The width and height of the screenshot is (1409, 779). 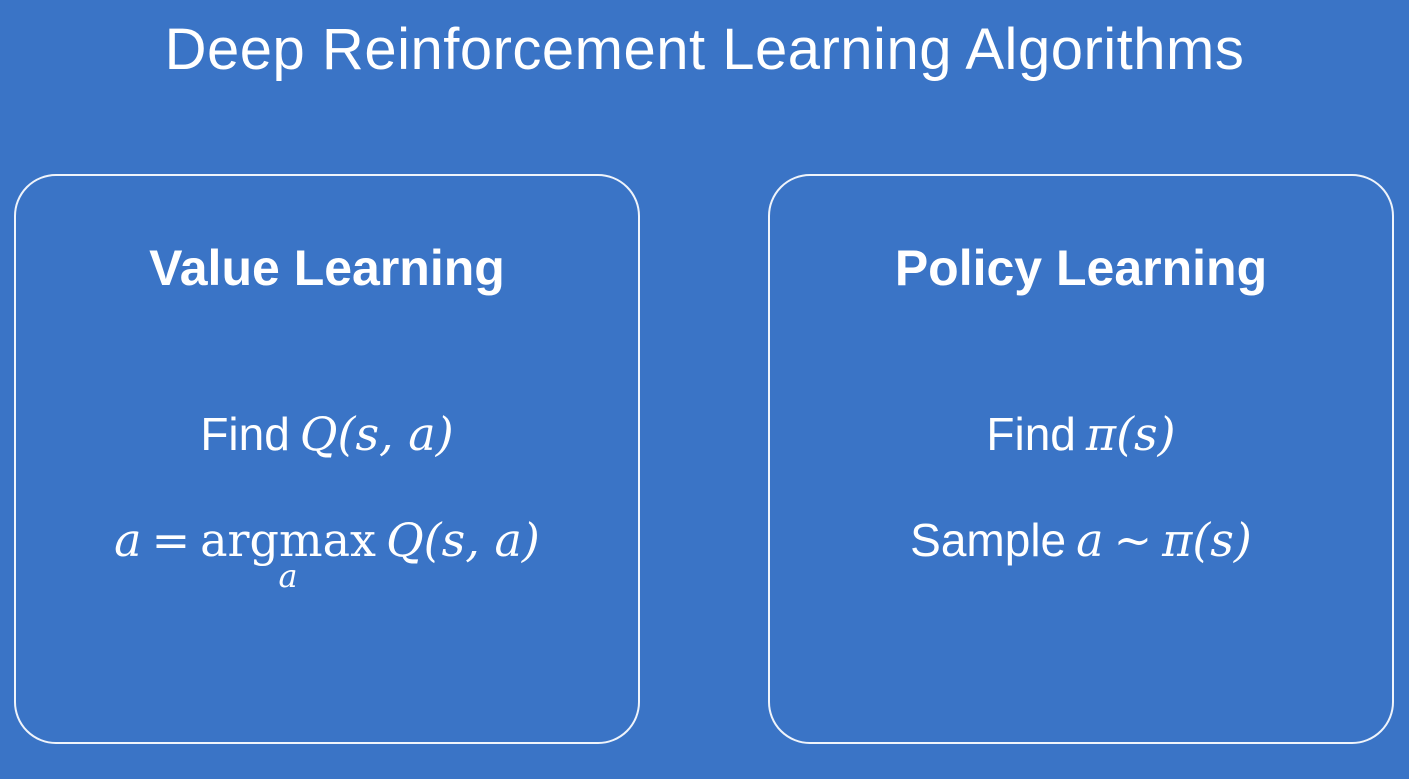 I want to click on sample-line: Sample a ~ π(s), so click(x=1081, y=540).